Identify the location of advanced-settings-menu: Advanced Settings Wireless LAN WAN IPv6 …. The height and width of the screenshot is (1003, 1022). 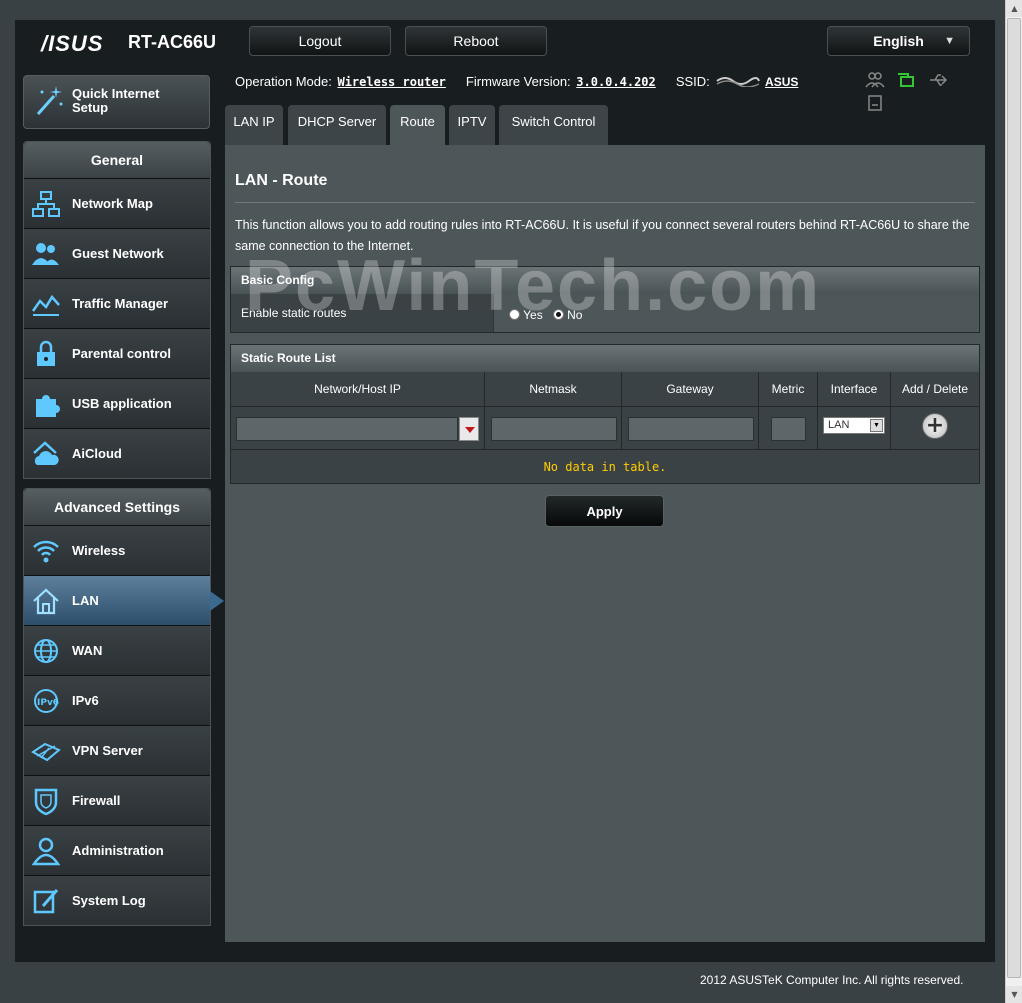
(123, 707).